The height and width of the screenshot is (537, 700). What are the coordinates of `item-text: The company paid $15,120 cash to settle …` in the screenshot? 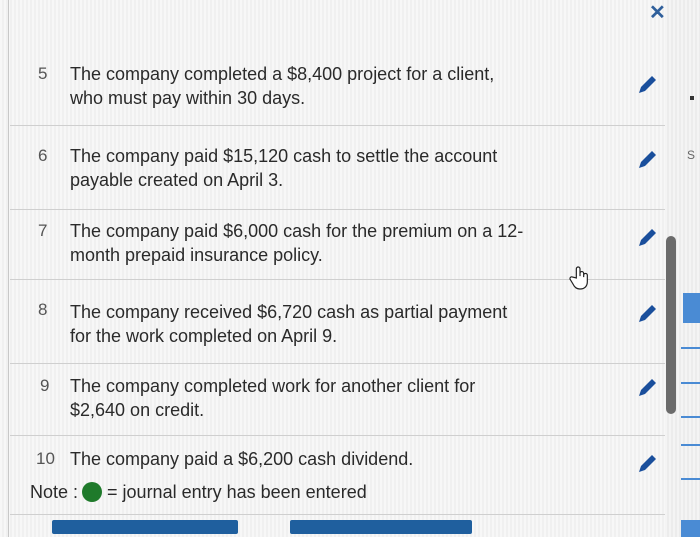 It's located at (330, 168).